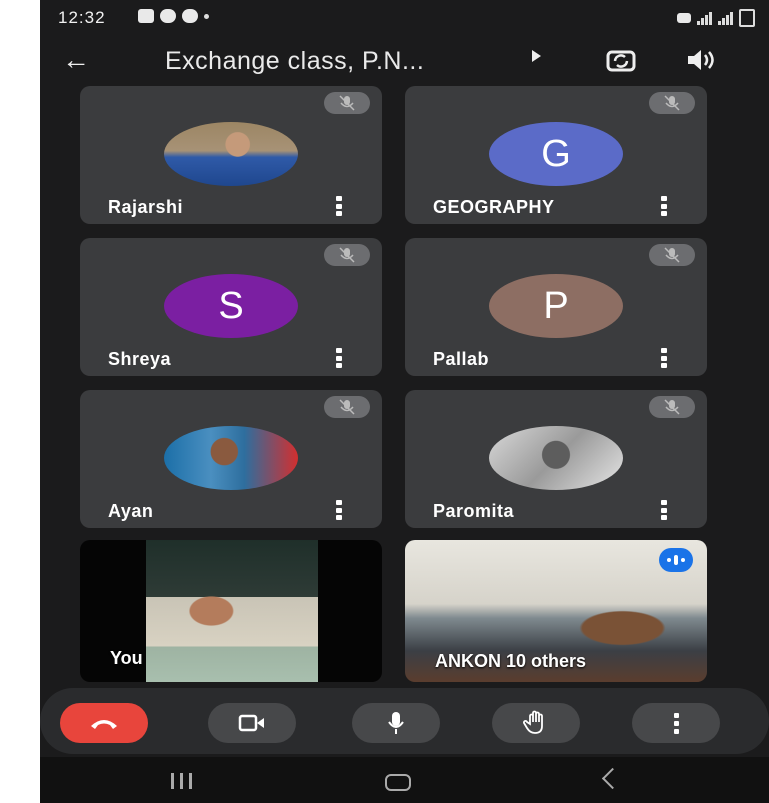 The height and width of the screenshot is (803, 769). Describe the element at coordinates (126, 658) in the screenshot. I see `self-label: You` at that location.